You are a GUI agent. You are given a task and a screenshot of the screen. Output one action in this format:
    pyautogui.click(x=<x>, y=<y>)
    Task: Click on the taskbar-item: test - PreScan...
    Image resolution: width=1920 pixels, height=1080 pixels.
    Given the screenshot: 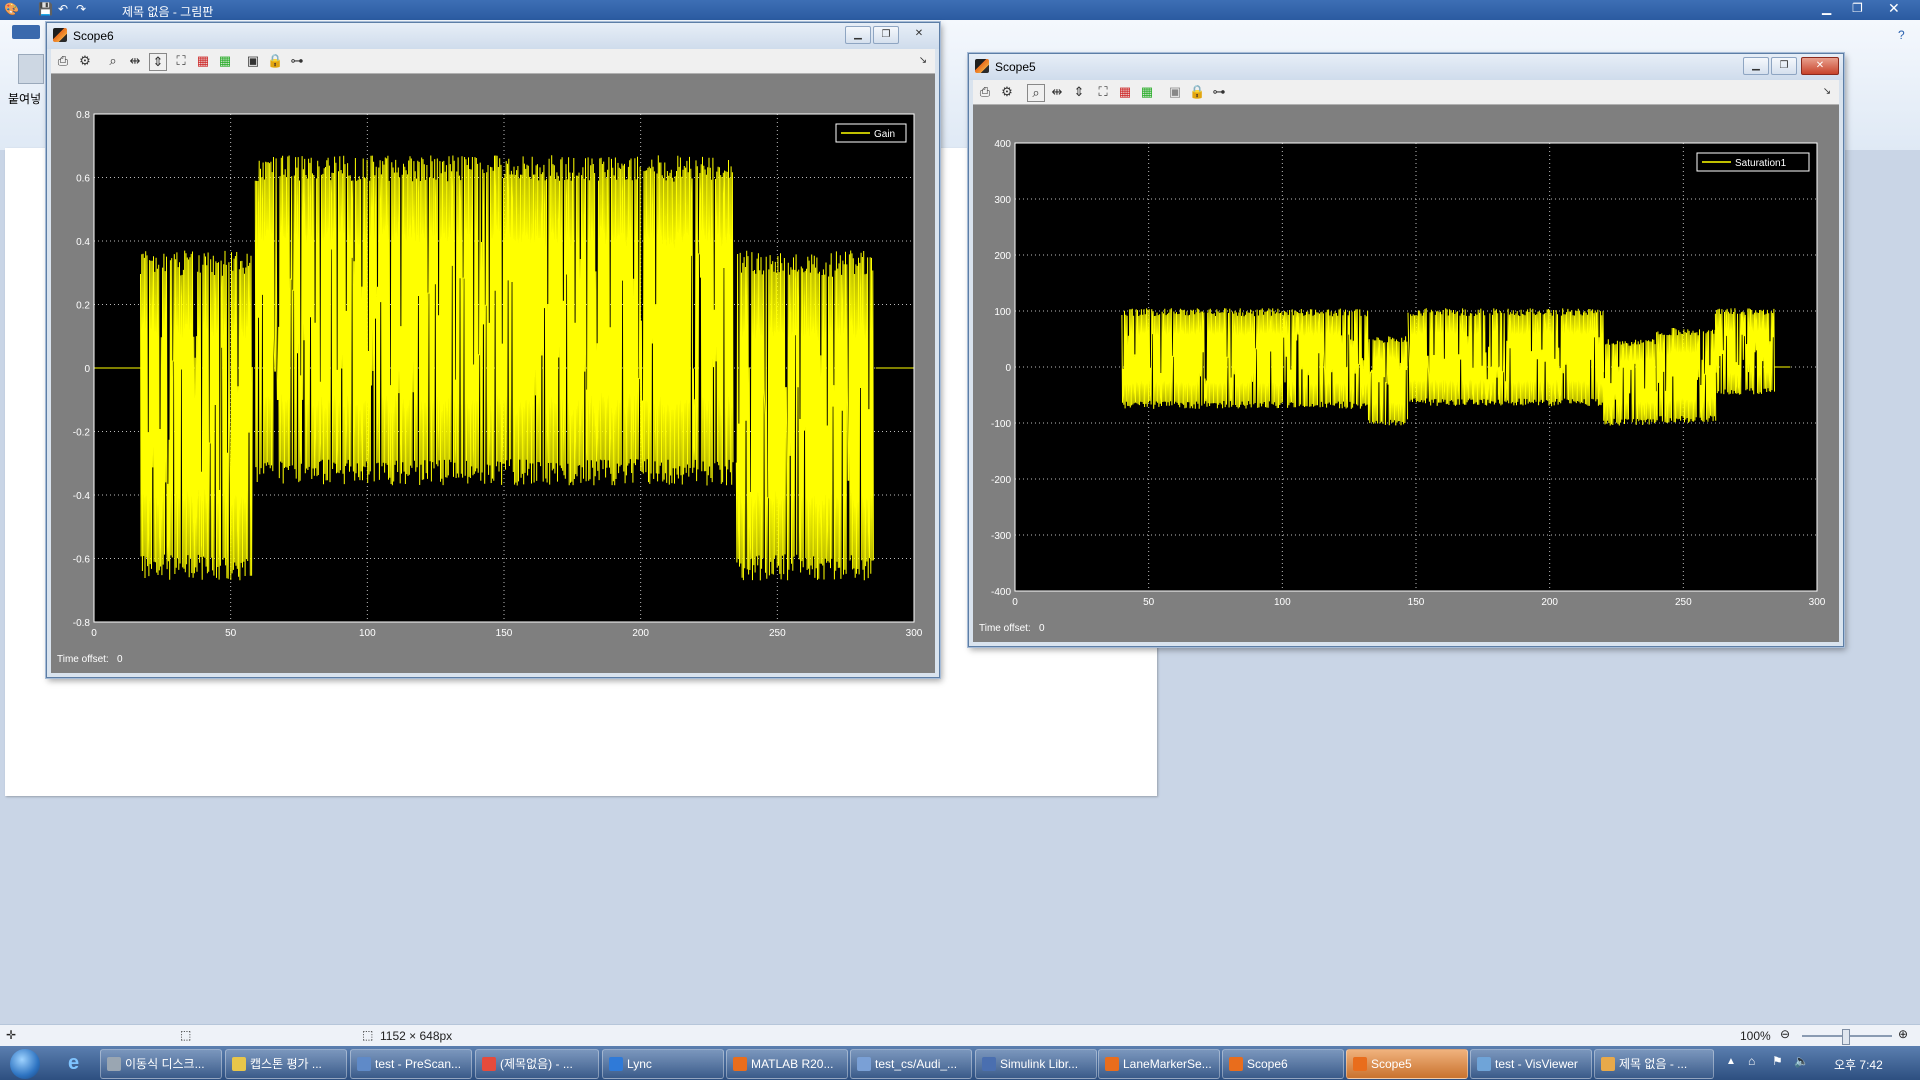 What is the action you would take?
    pyautogui.click(x=411, y=1064)
    